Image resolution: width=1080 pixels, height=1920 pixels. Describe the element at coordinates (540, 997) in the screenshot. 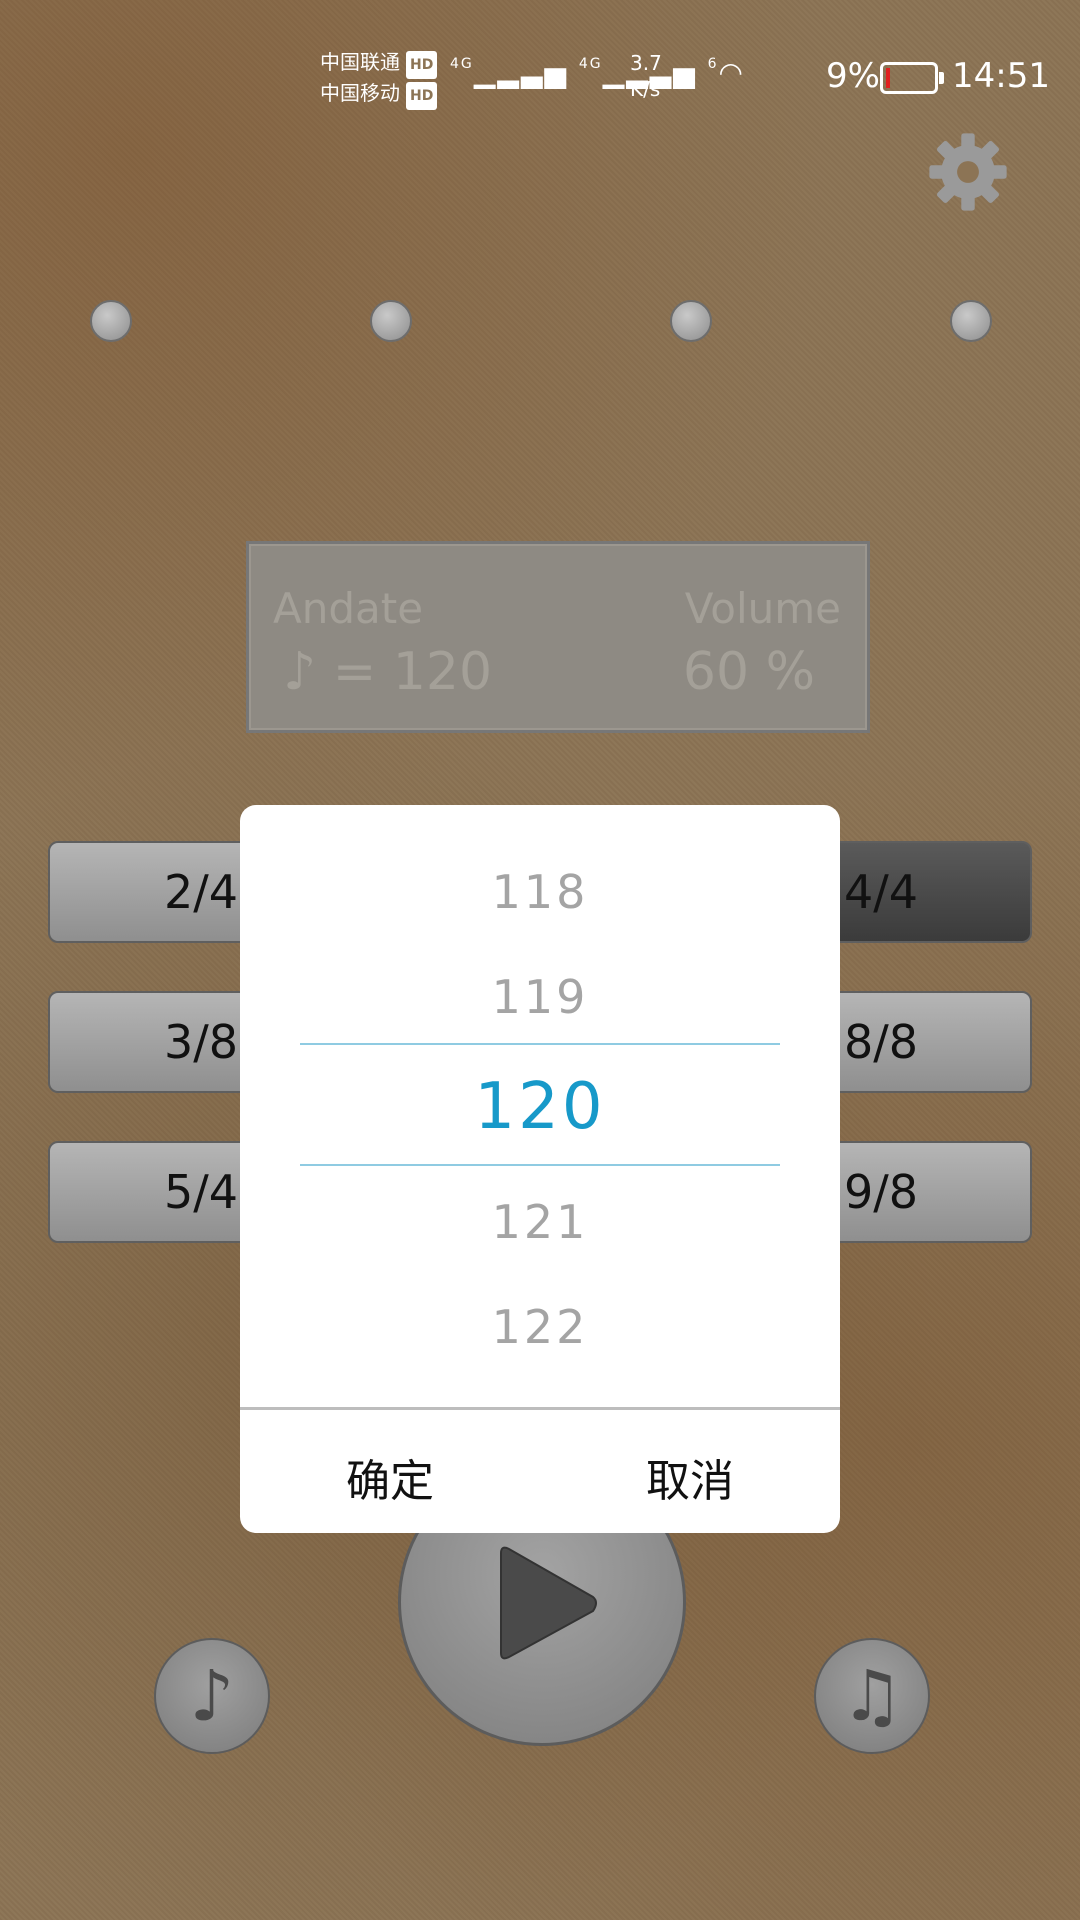

I see `picker-item: 119` at that location.